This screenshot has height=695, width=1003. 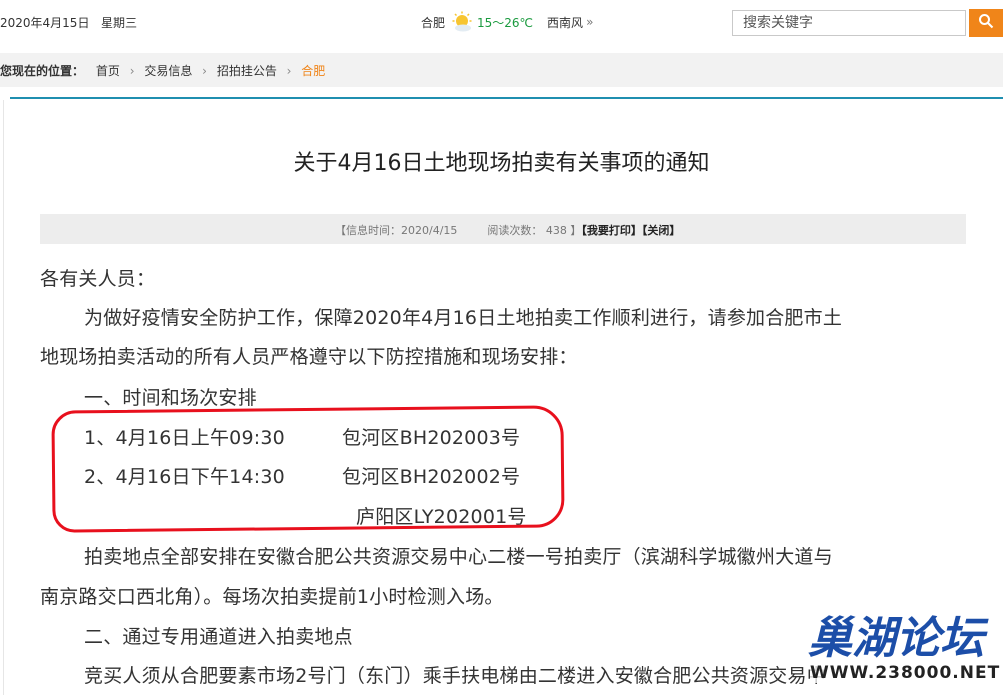 What do you see at coordinates (247, 71) in the screenshot?
I see `breadcrumb-announcements: 招拍挂公告` at bounding box center [247, 71].